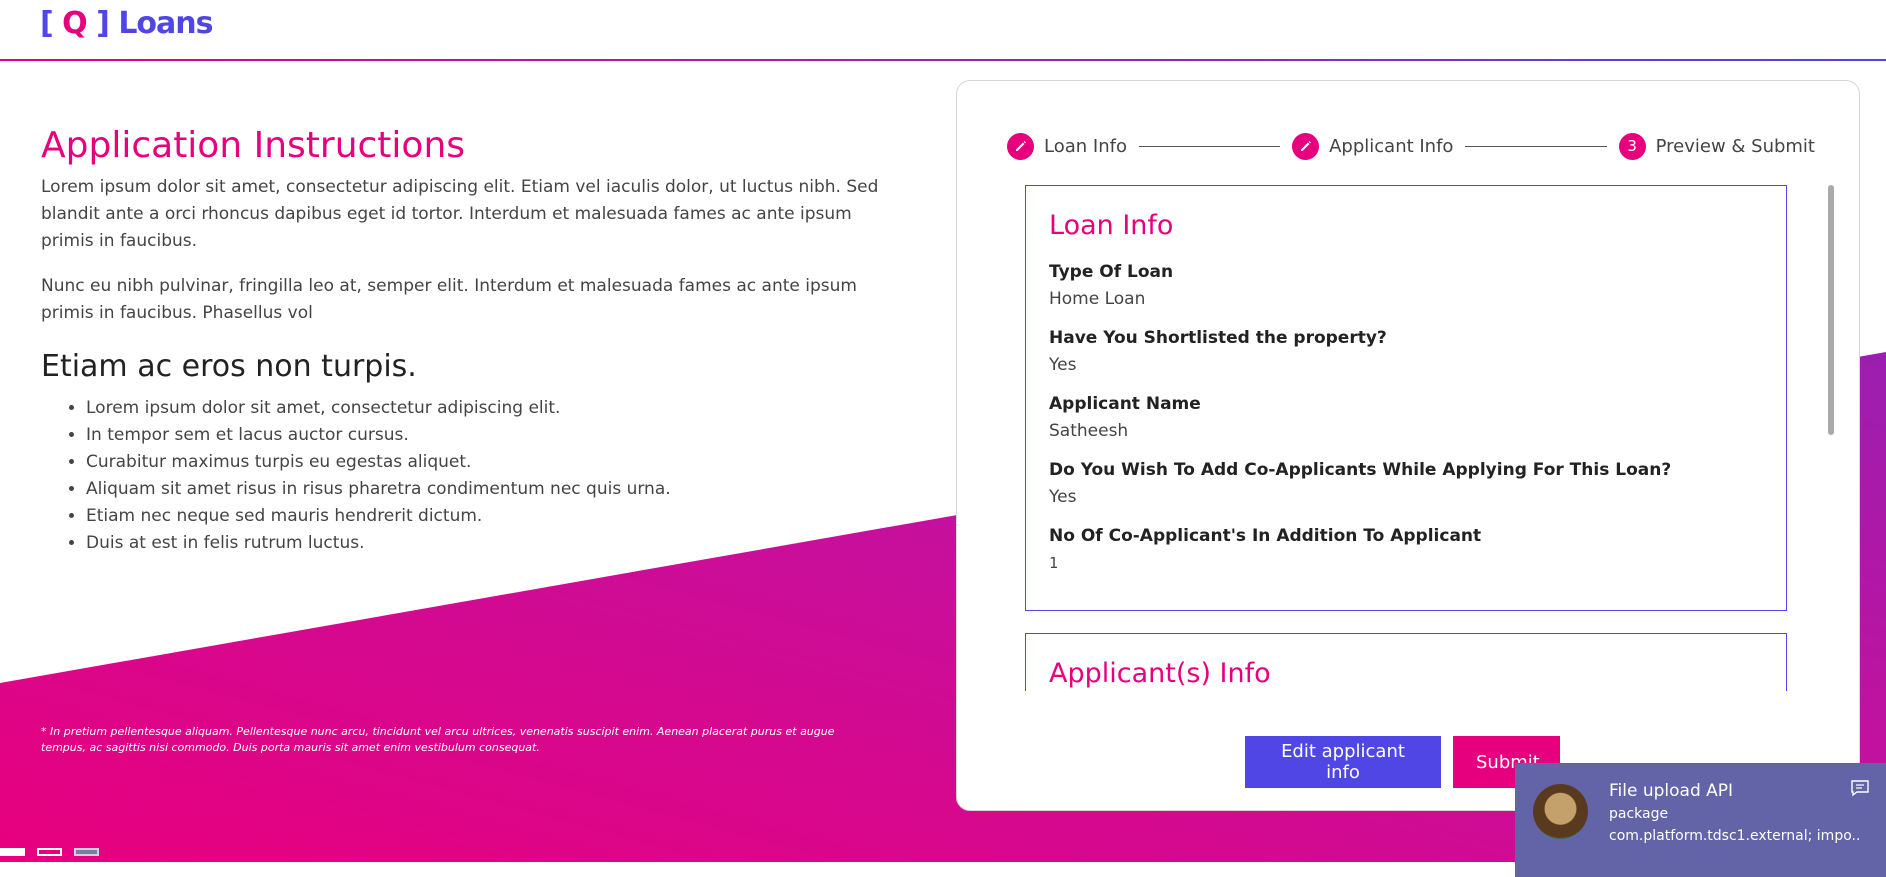 The height and width of the screenshot is (877, 1886). I want to click on header-divider, so click(943, 60).